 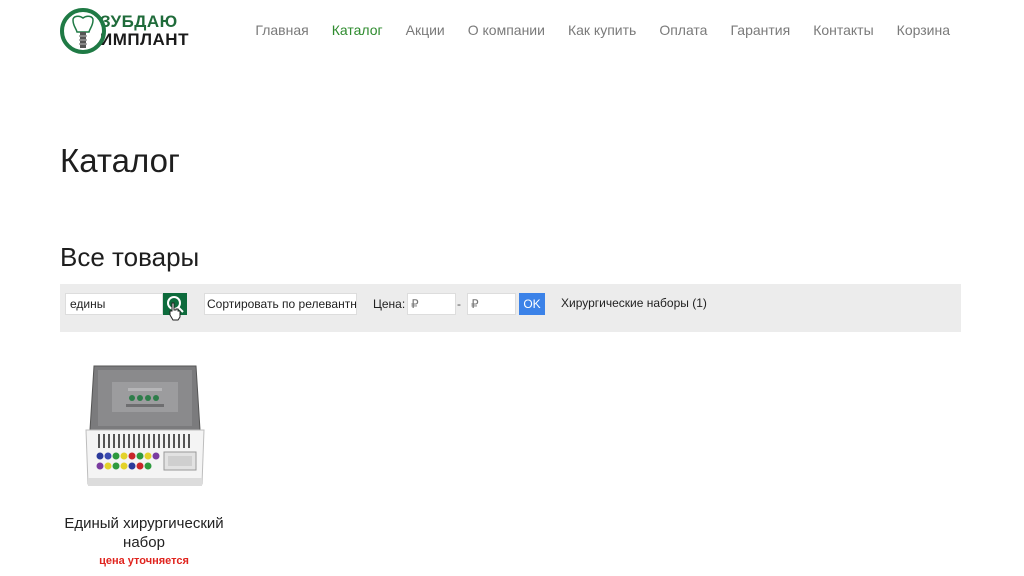 I want to click on nav-item-contacts: Контакты, so click(x=843, y=30).